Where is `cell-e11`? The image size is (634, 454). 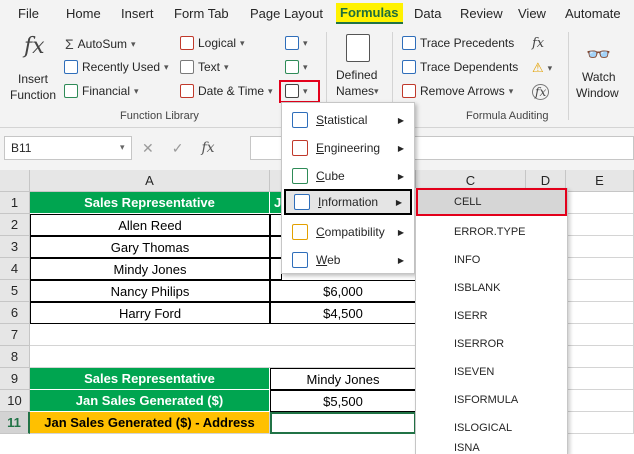
cell-e11 is located at coordinates (600, 423).